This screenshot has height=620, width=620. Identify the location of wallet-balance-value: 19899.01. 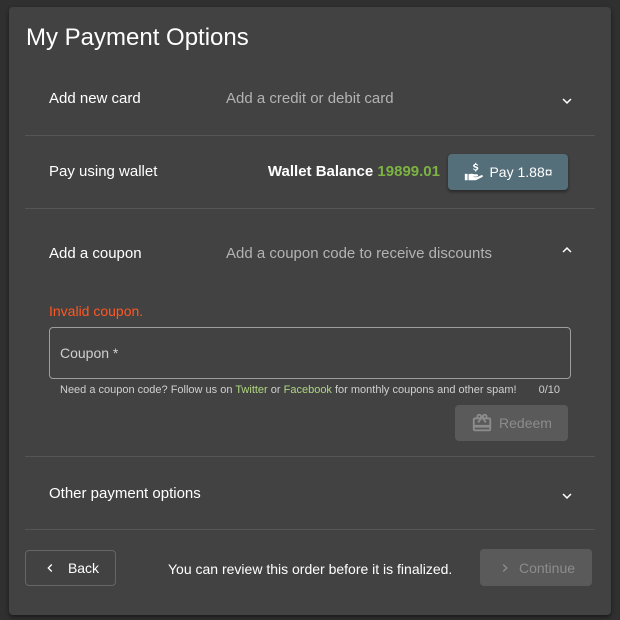
(408, 171).